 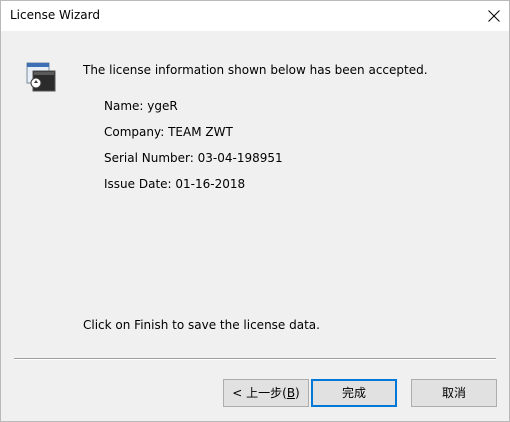 I want to click on issue-date-value: 01-16-2018, so click(x=210, y=184).